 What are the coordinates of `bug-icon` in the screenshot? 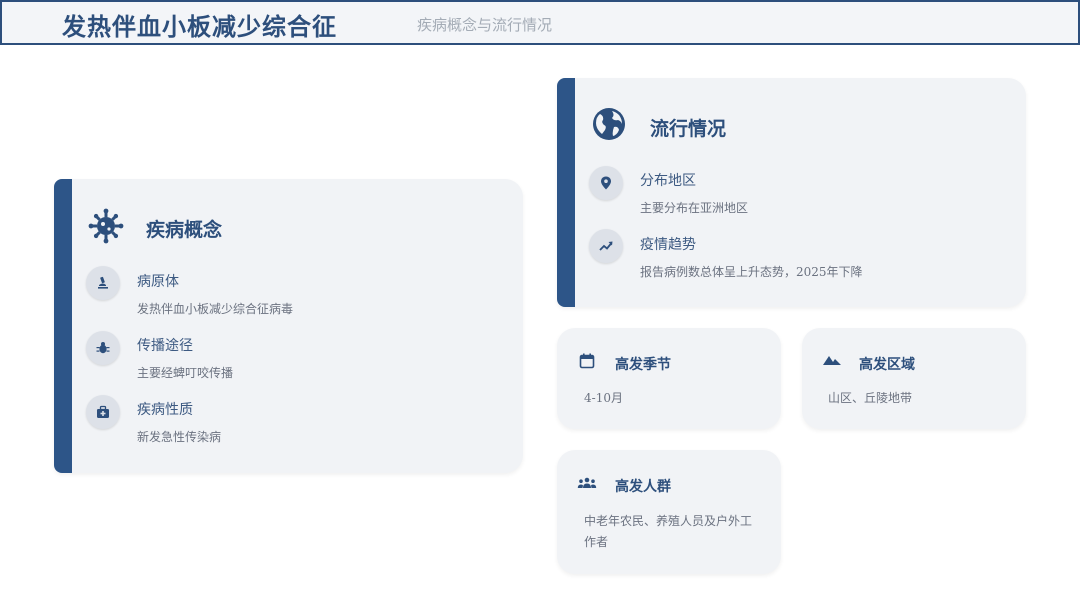 It's located at (103, 348).